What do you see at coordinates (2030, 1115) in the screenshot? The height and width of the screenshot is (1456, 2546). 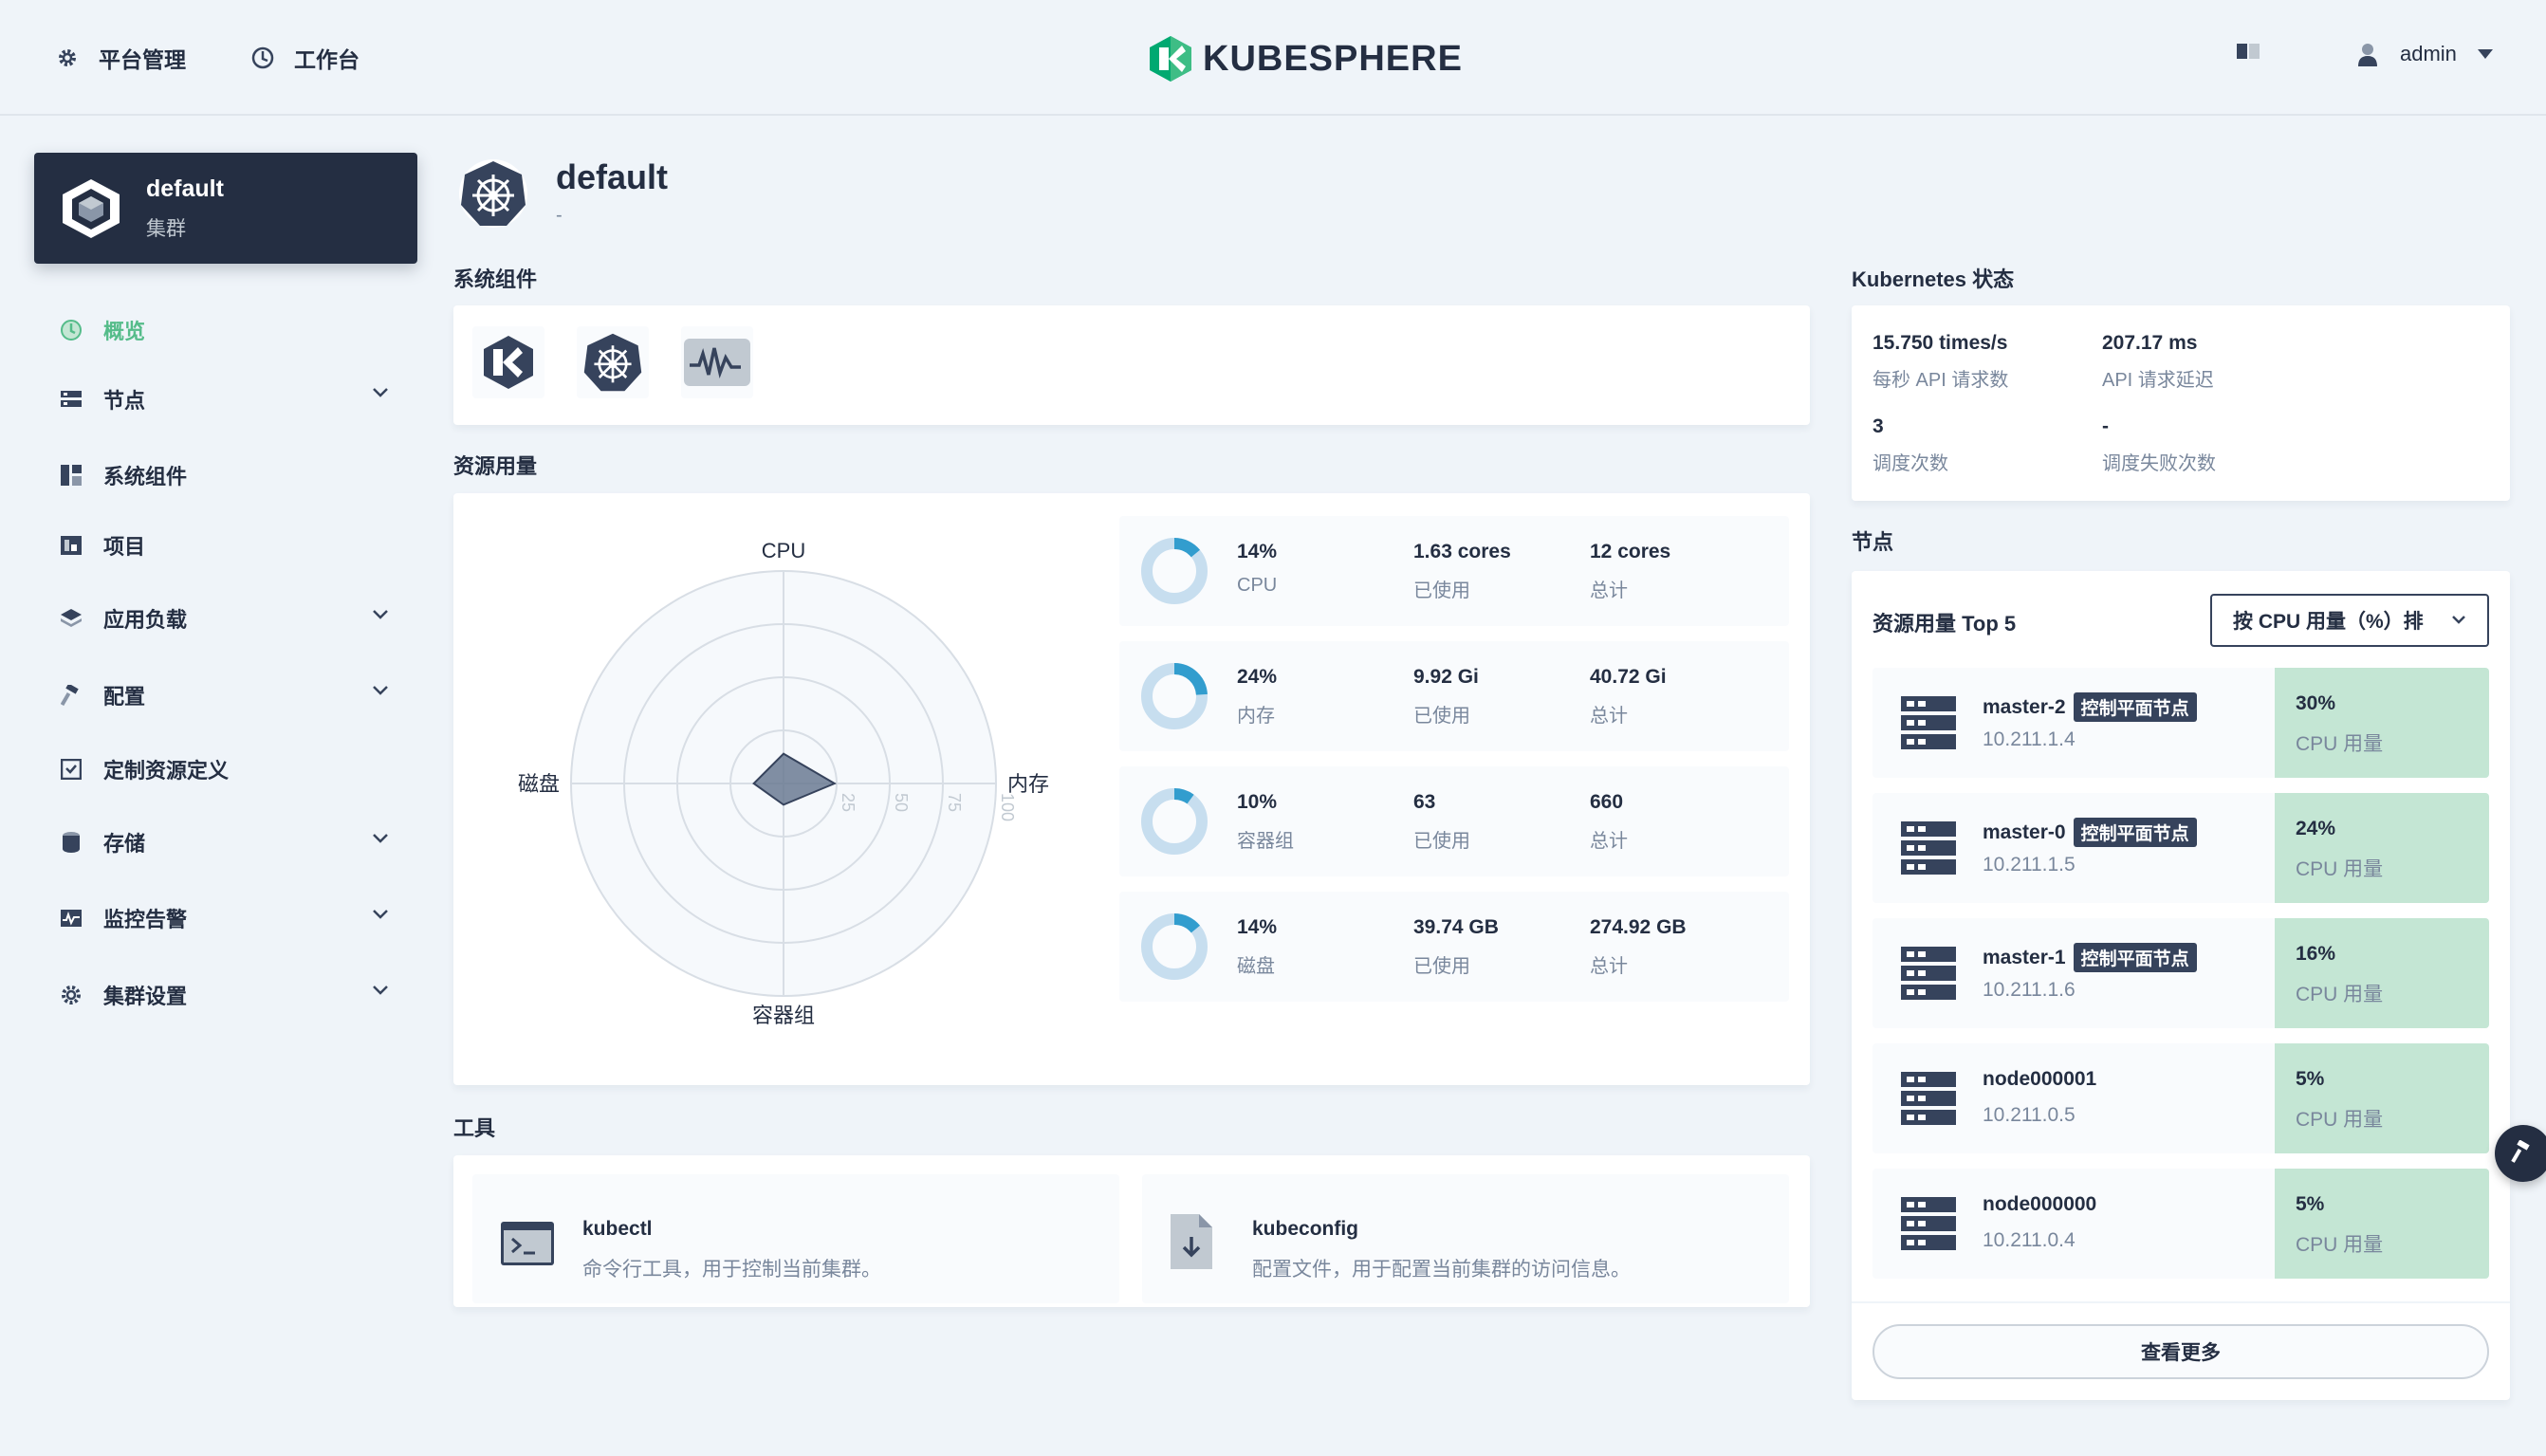 I see `node-ip: 10.211.0.5` at bounding box center [2030, 1115].